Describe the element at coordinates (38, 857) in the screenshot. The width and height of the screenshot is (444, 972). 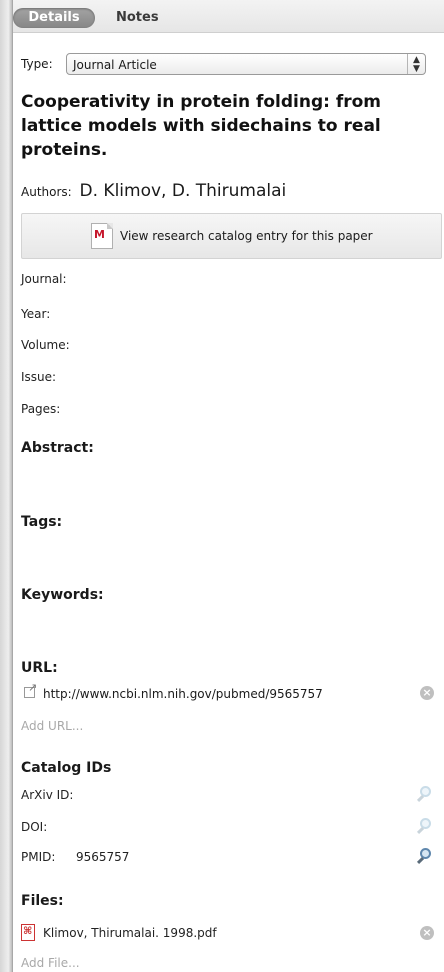
I see `pmid-label: PMID:` at that location.